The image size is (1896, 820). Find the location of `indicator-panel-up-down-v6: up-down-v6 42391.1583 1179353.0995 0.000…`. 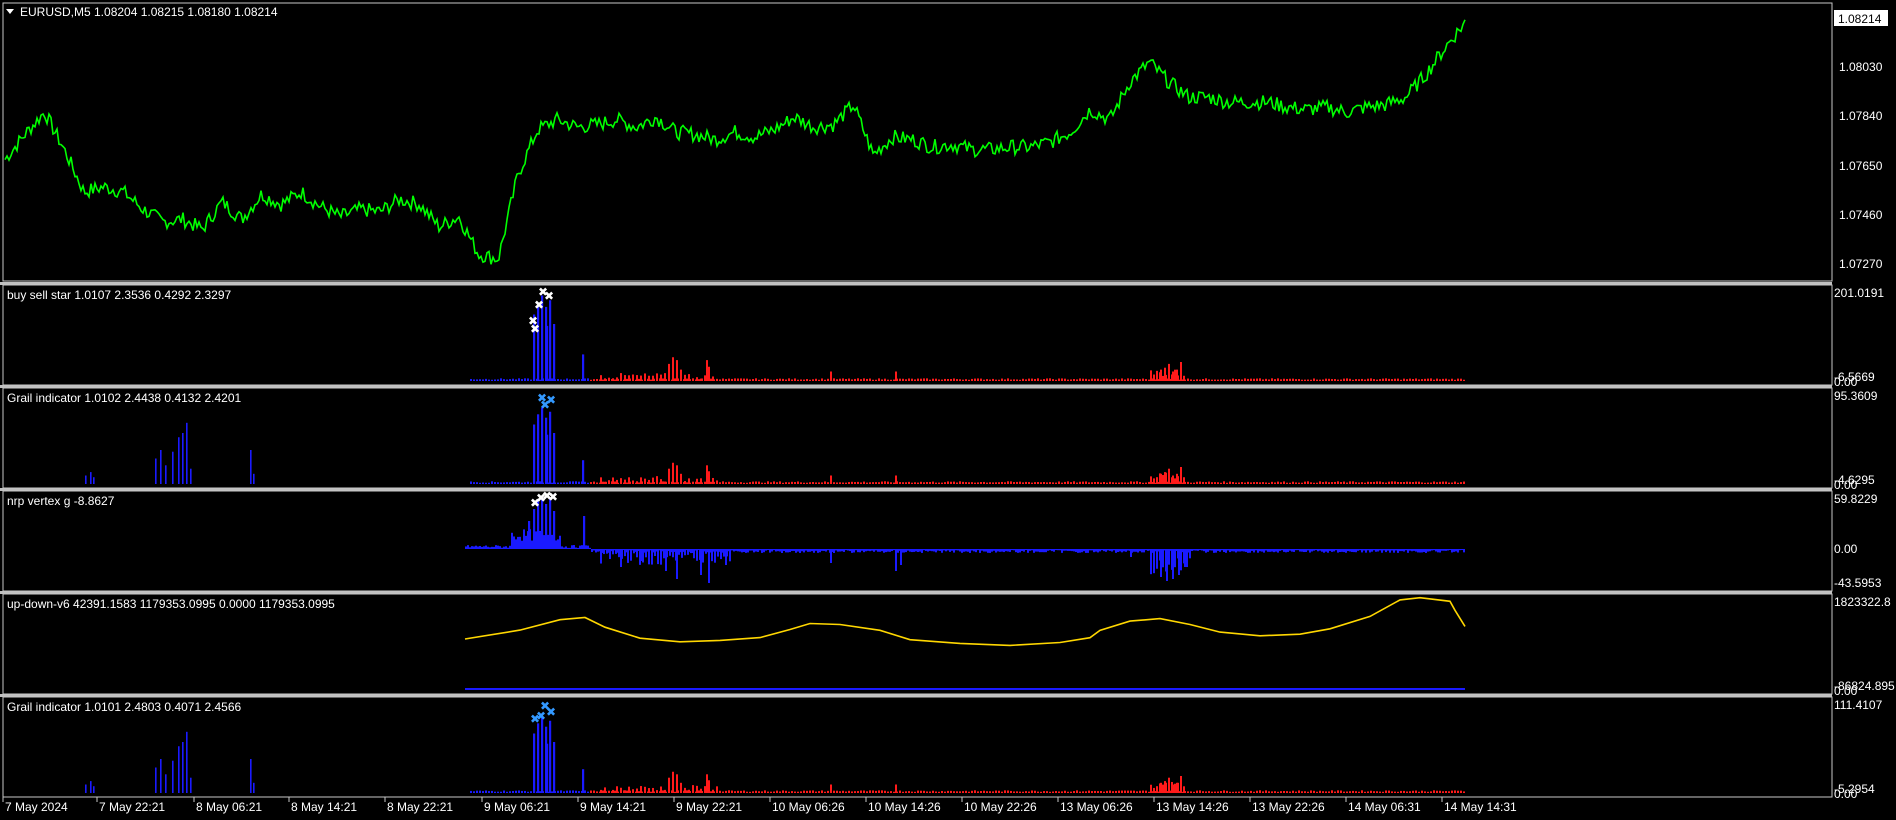

indicator-panel-up-down-v6: up-down-v6 42391.1583 1179353.0995 0.000… is located at coordinates (948, 645).